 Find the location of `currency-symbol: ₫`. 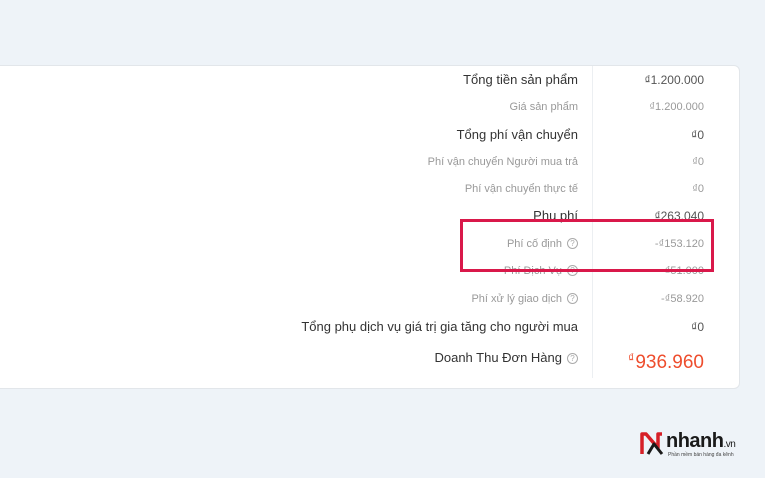

currency-symbol: ₫ is located at coordinates (631, 358).